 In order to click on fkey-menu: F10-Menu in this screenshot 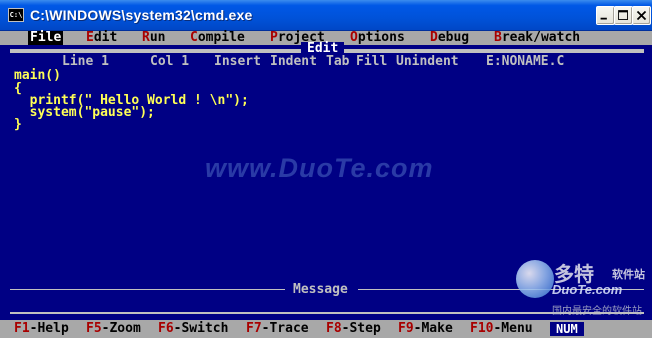, I will do `click(501, 329)`.